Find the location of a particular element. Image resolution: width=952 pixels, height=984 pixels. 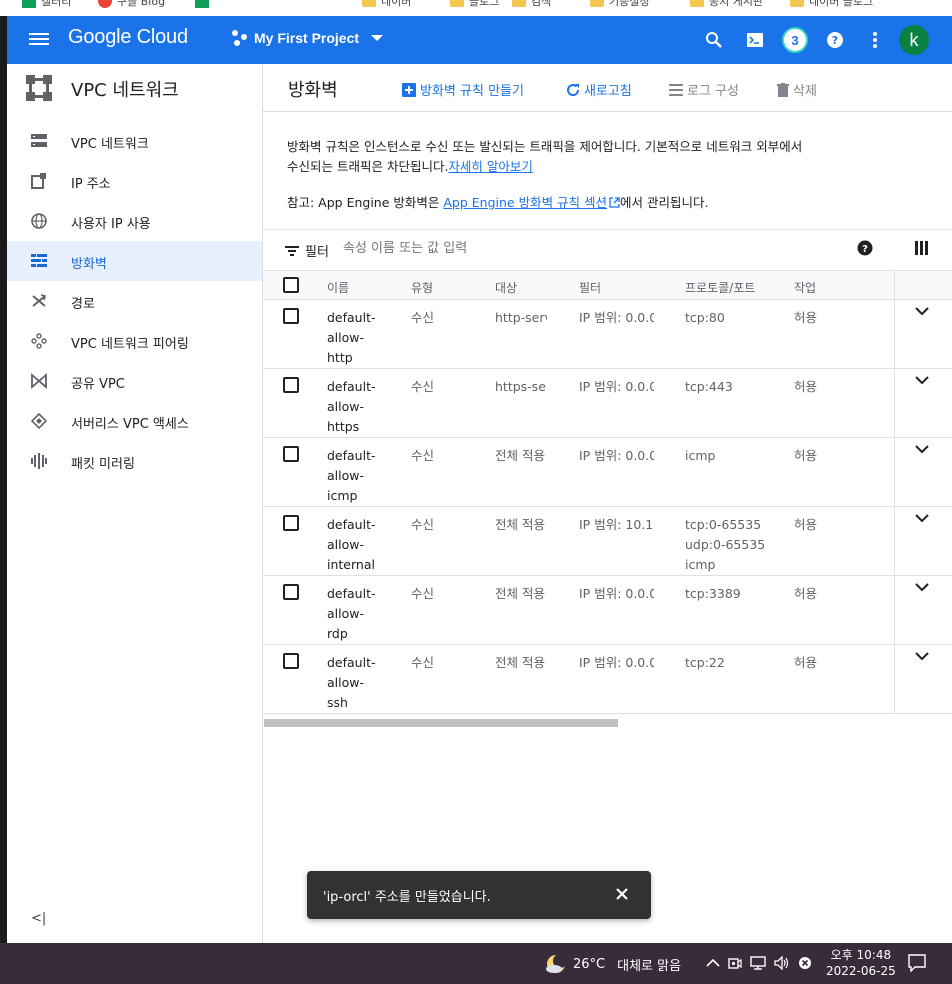

volume-icon is located at coordinates (782, 963).